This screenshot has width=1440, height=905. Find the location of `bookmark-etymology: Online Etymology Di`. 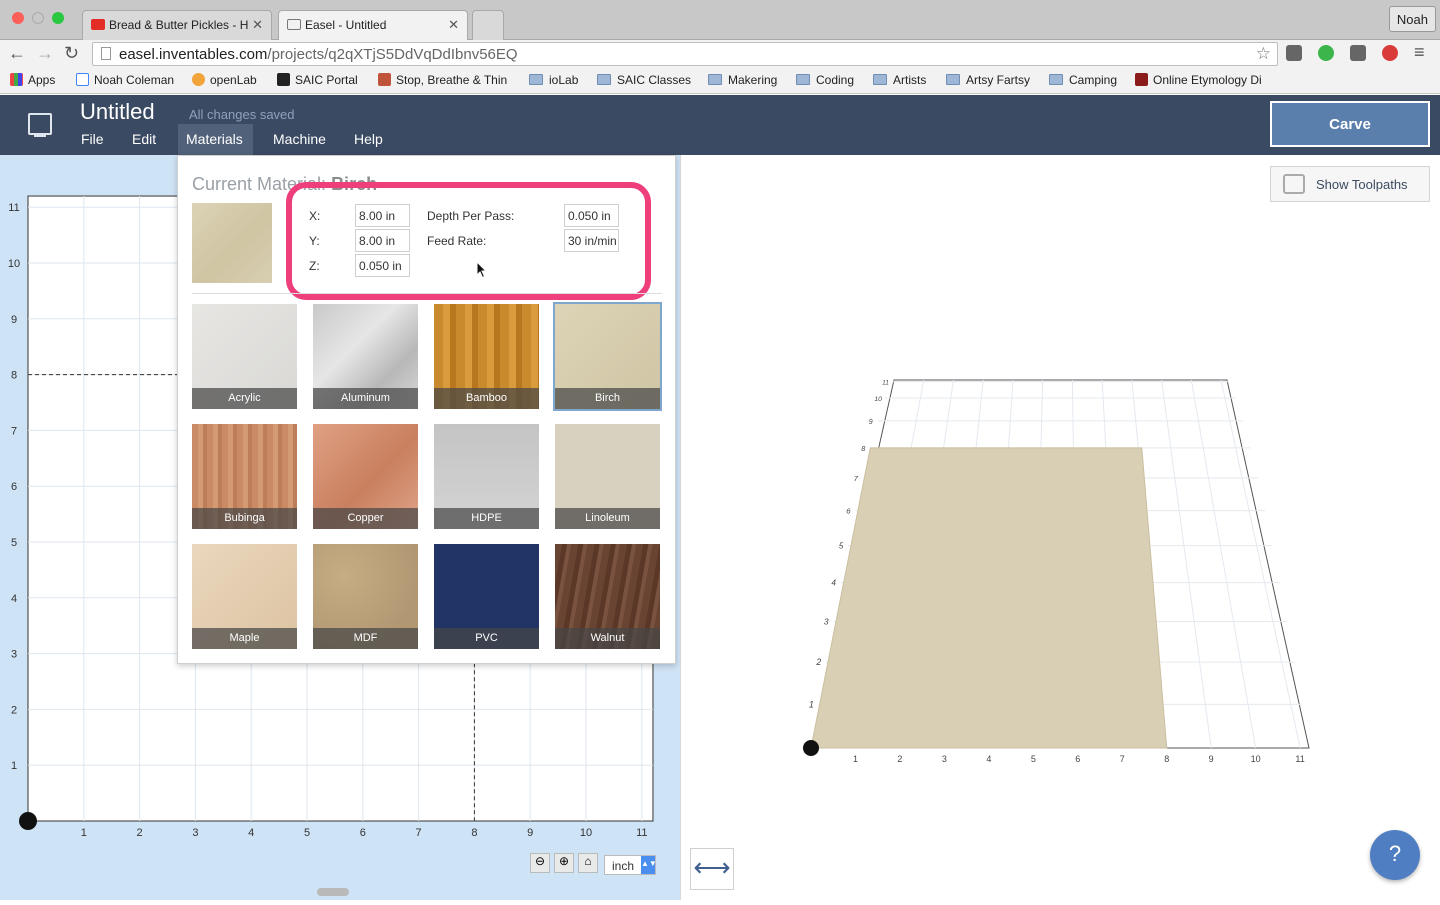

bookmark-etymology: Online Etymology Di is located at coordinates (1200, 80).